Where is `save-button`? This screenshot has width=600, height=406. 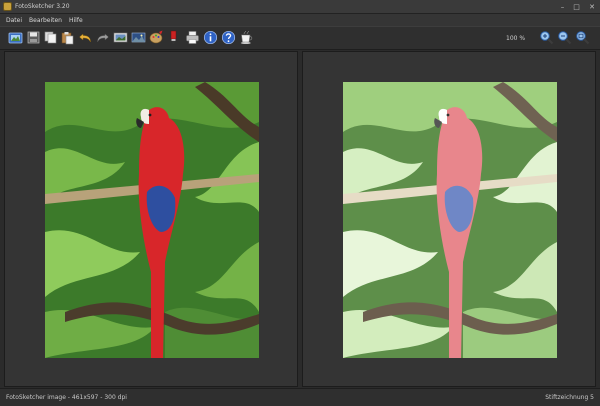
save-button is located at coordinates (33, 37).